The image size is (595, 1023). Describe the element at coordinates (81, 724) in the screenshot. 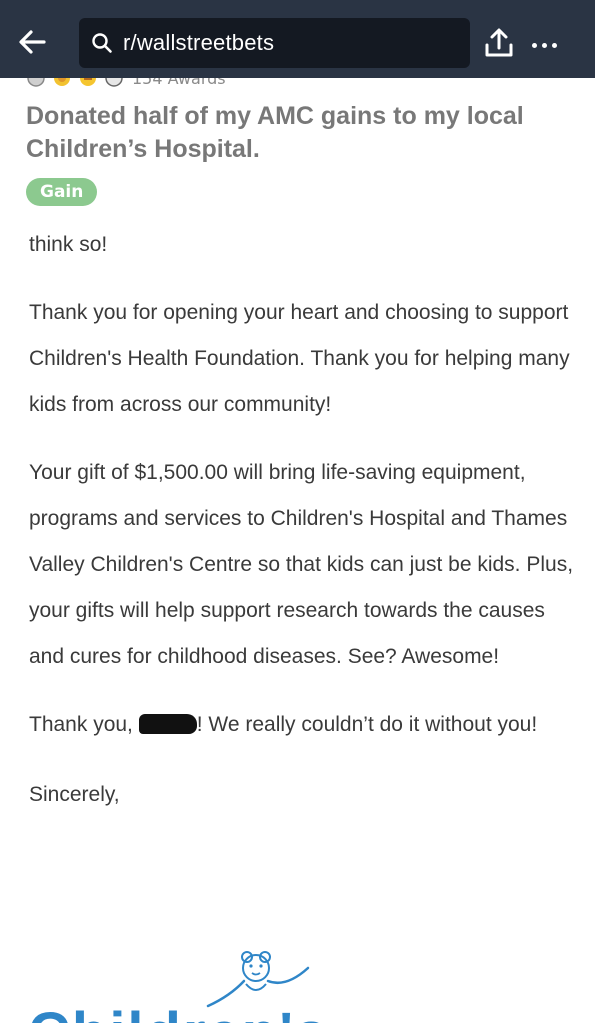

I see `thanks-text: Thank you,` at that location.